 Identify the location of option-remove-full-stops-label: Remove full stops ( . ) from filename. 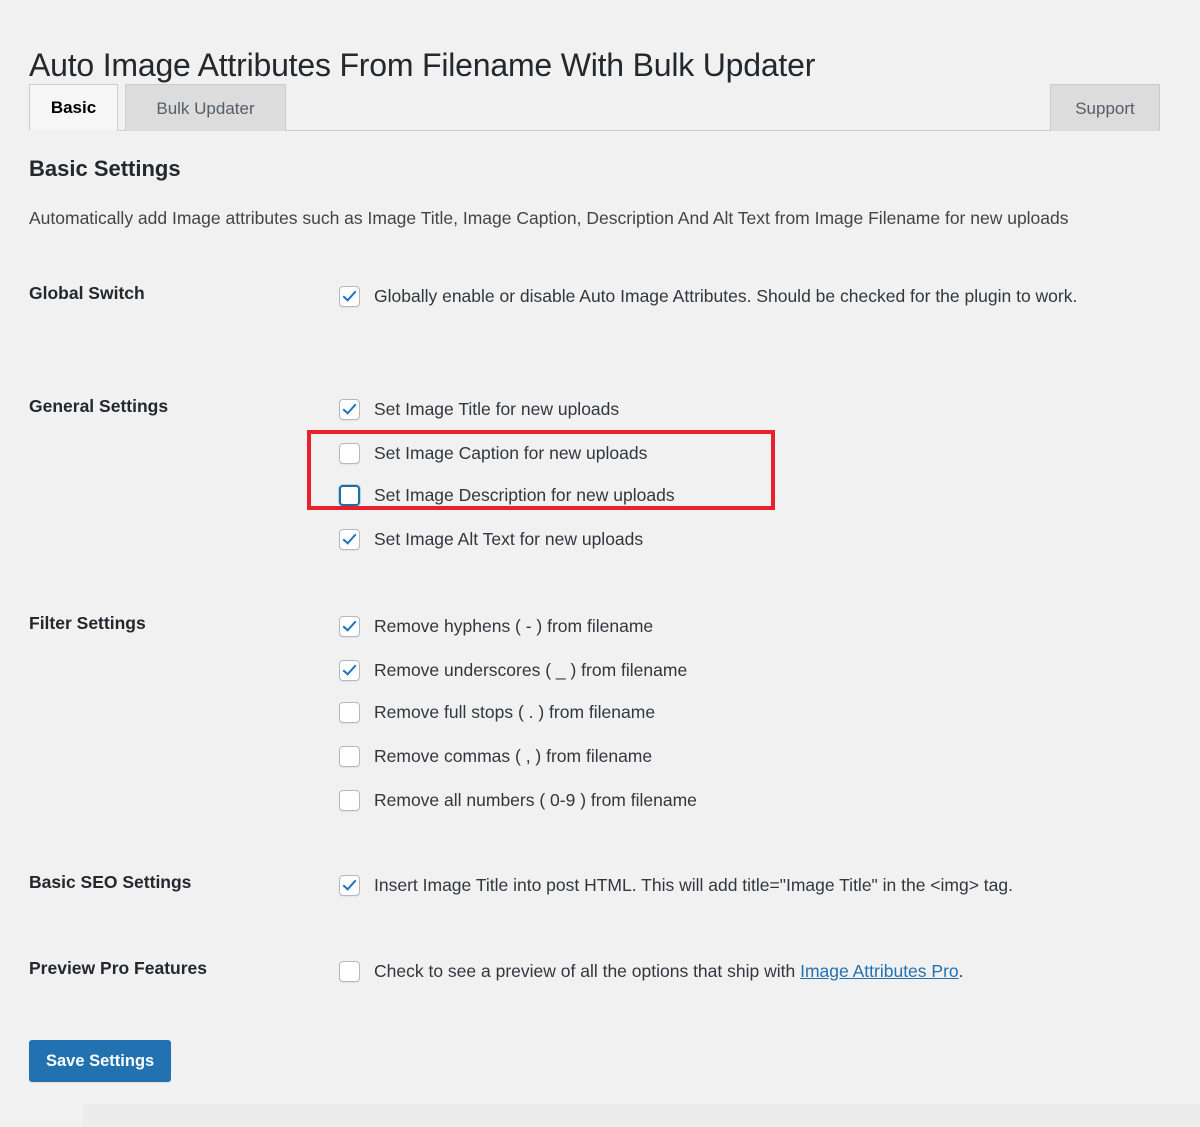
(515, 712).